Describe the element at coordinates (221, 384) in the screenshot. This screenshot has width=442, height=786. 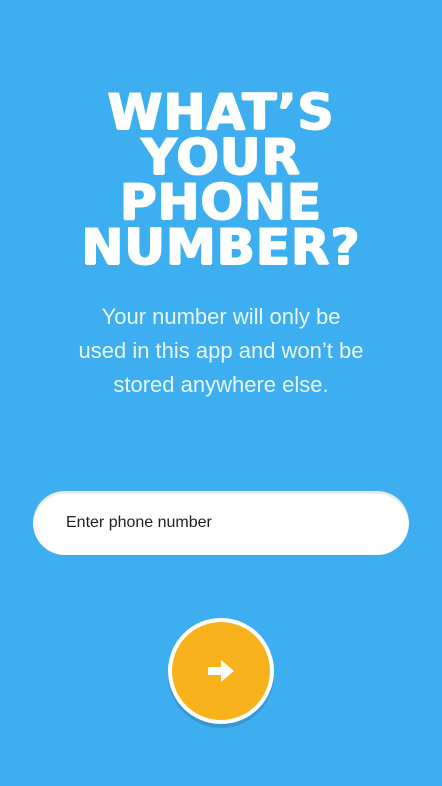
I see `description-line: stored anywhere else.` at that location.